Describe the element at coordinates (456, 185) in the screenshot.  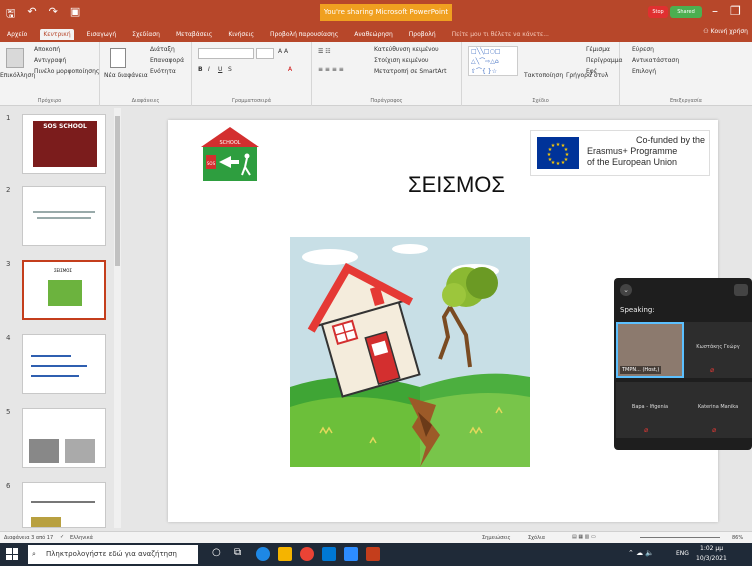
I see `slide-title: ΣΕΙΣΜΟΣ` at that location.